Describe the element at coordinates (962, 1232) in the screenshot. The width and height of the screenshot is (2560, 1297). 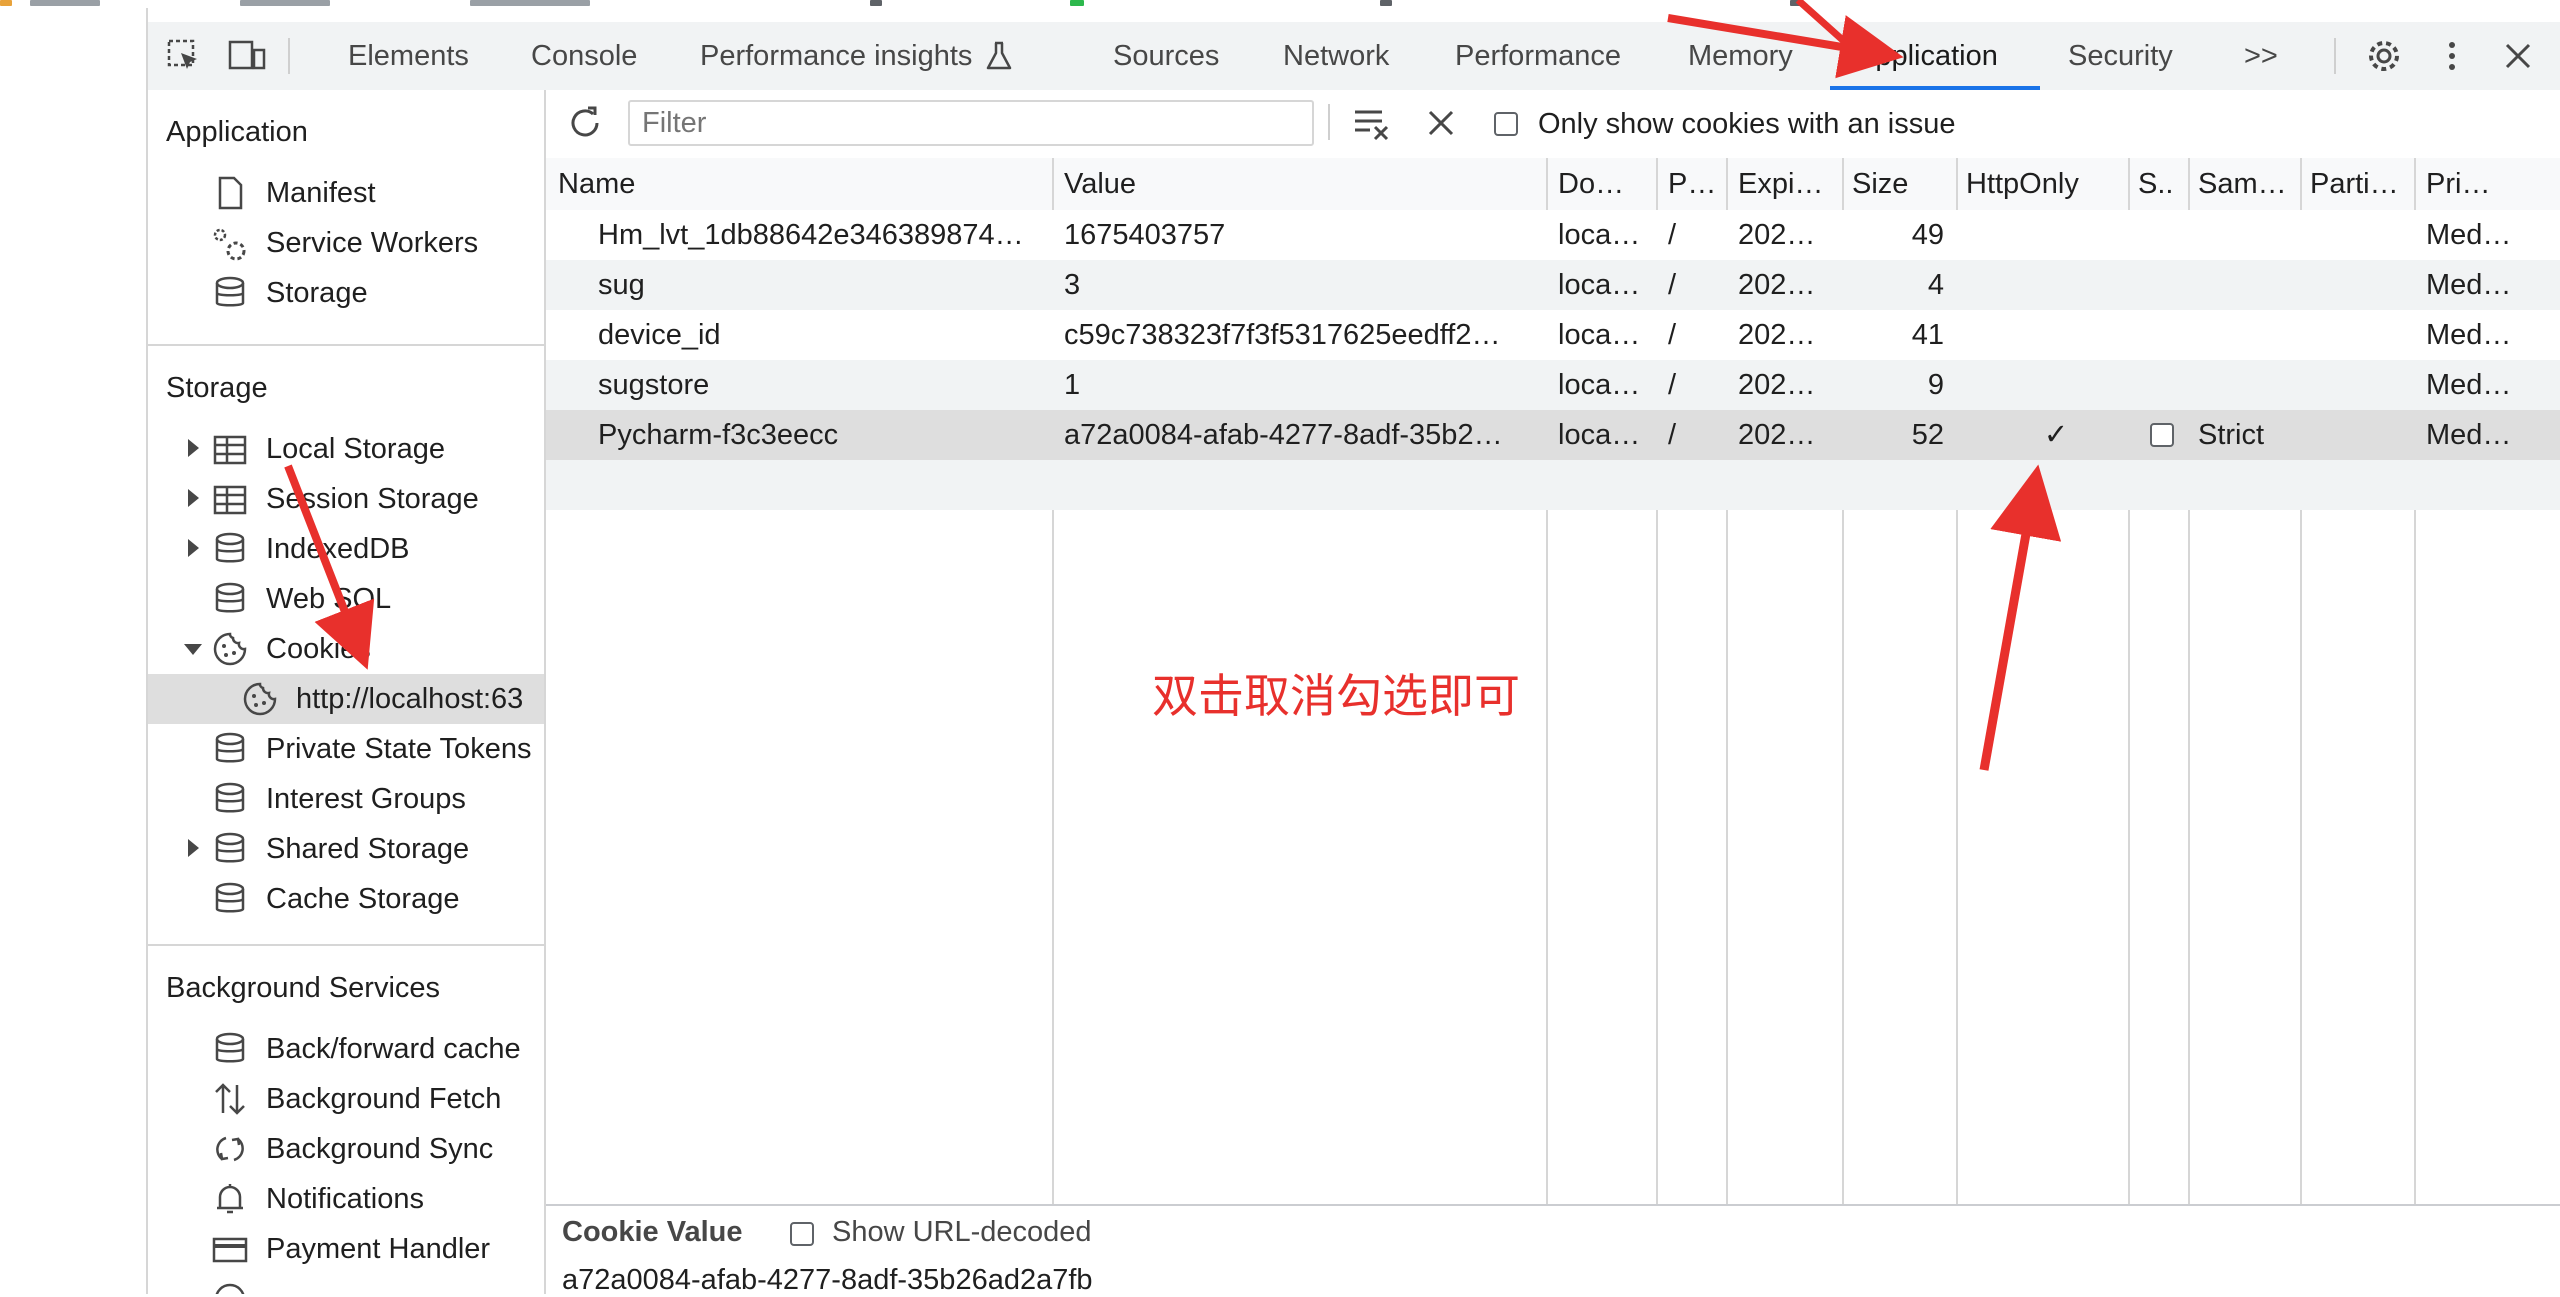
I see `show-url-decoded-label: Show URL-decoded` at that location.